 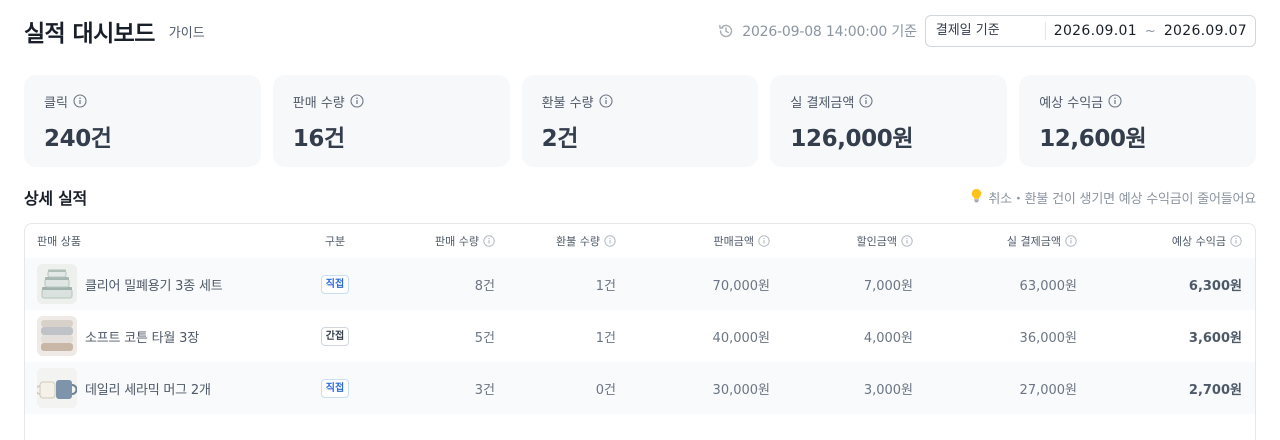 I want to click on refund-tip: 취소・환불 건이 생기면 예상 수익금이 줄어들어요, so click(x=1113, y=197).